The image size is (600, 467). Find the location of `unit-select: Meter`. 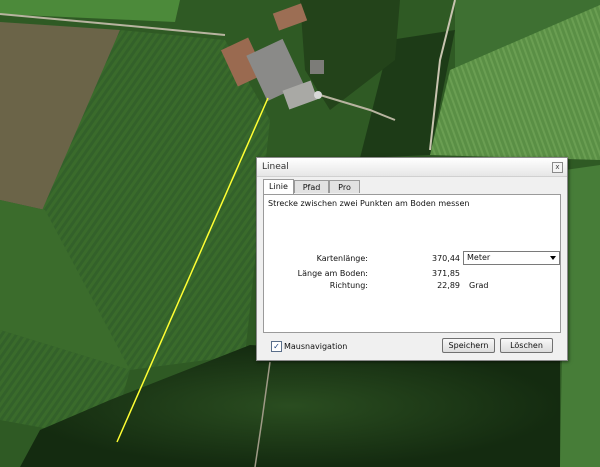

unit-select: Meter is located at coordinates (511, 258).